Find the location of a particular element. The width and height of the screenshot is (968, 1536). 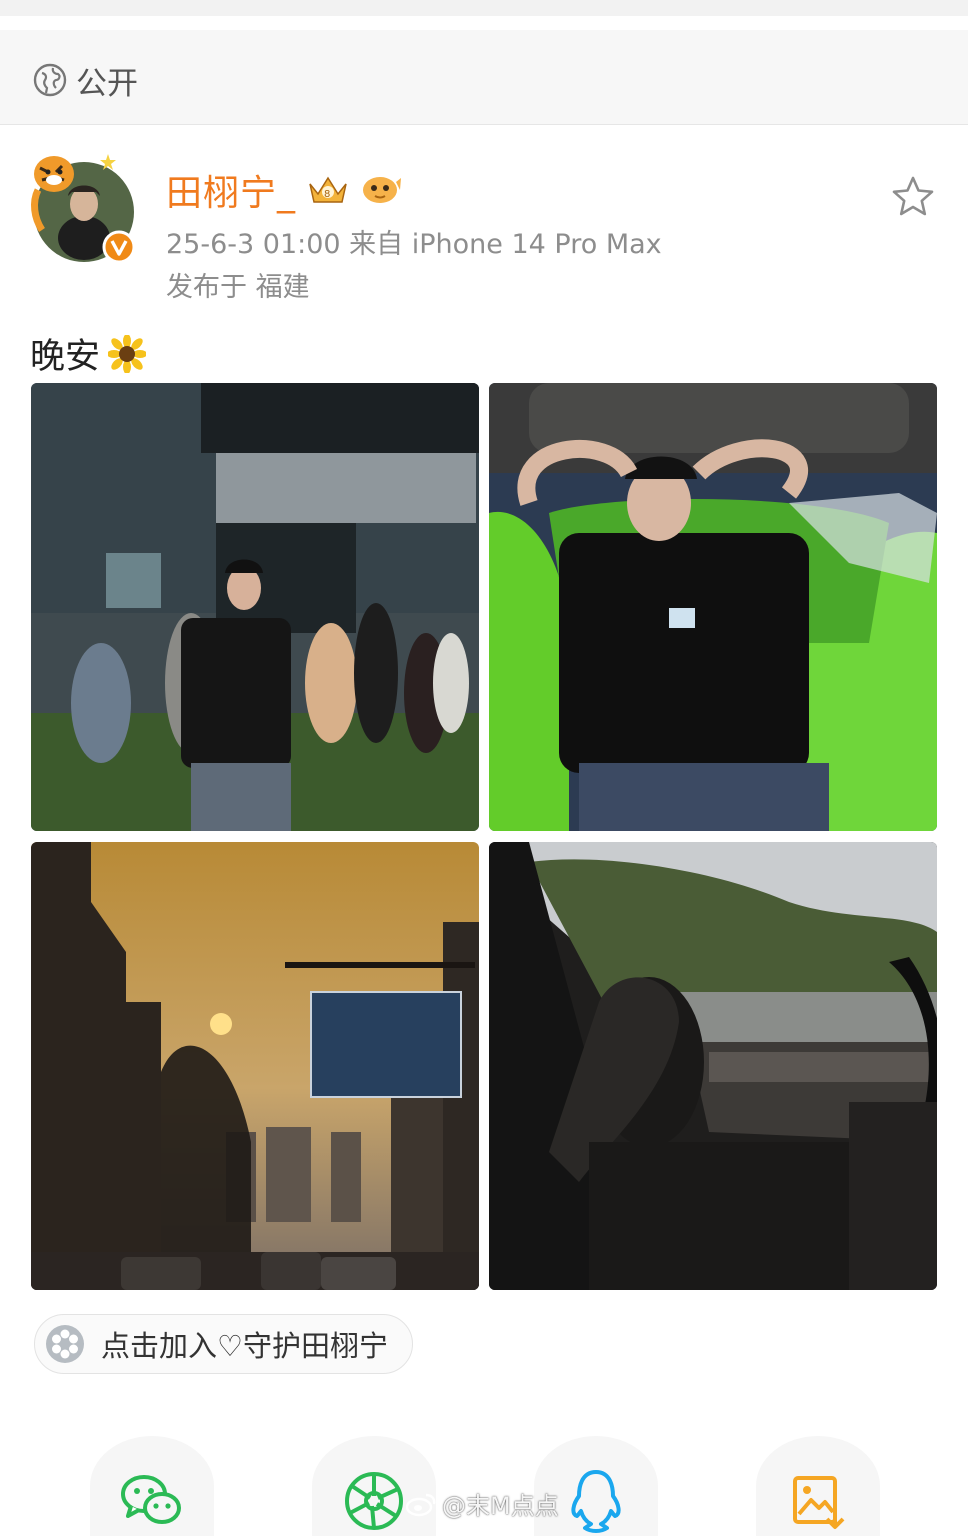

sunset-street-photo is located at coordinates (255, 1066).